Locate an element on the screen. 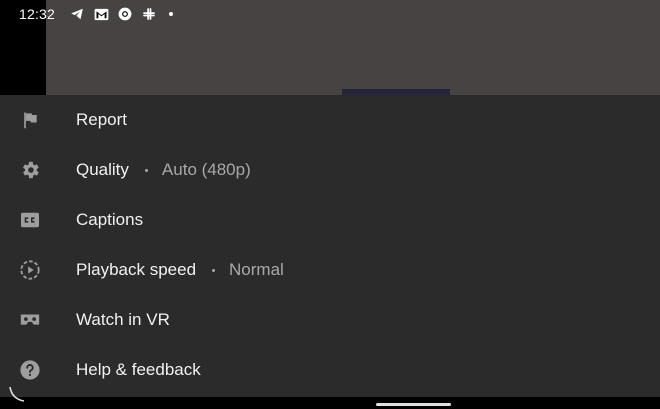 The width and height of the screenshot is (660, 409). menu-item-report: Report is located at coordinates (330, 120).